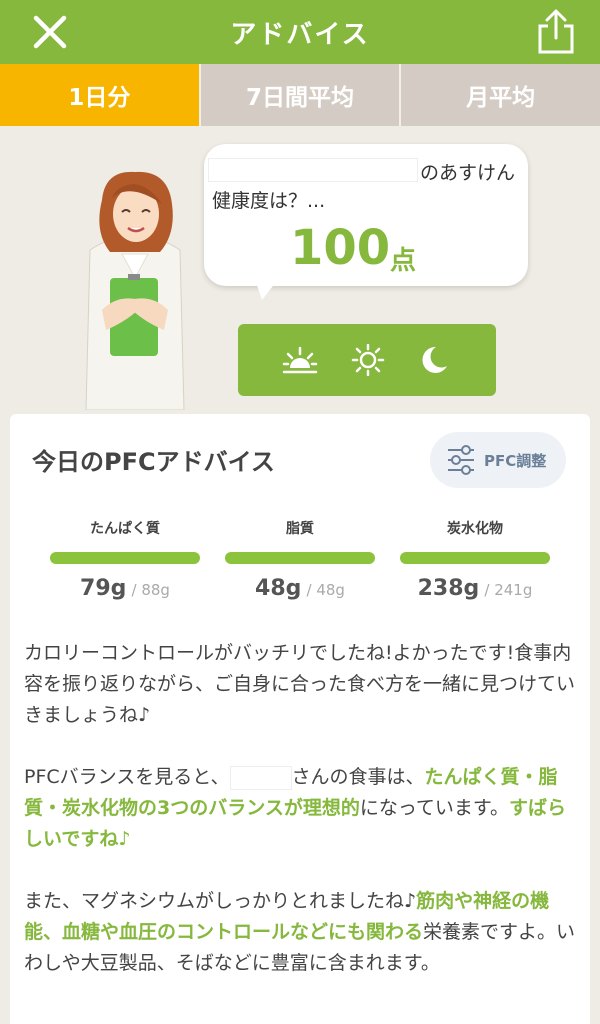 Image resolution: width=600 pixels, height=1024 pixels. I want to click on meal-time-selector, so click(367, 360).